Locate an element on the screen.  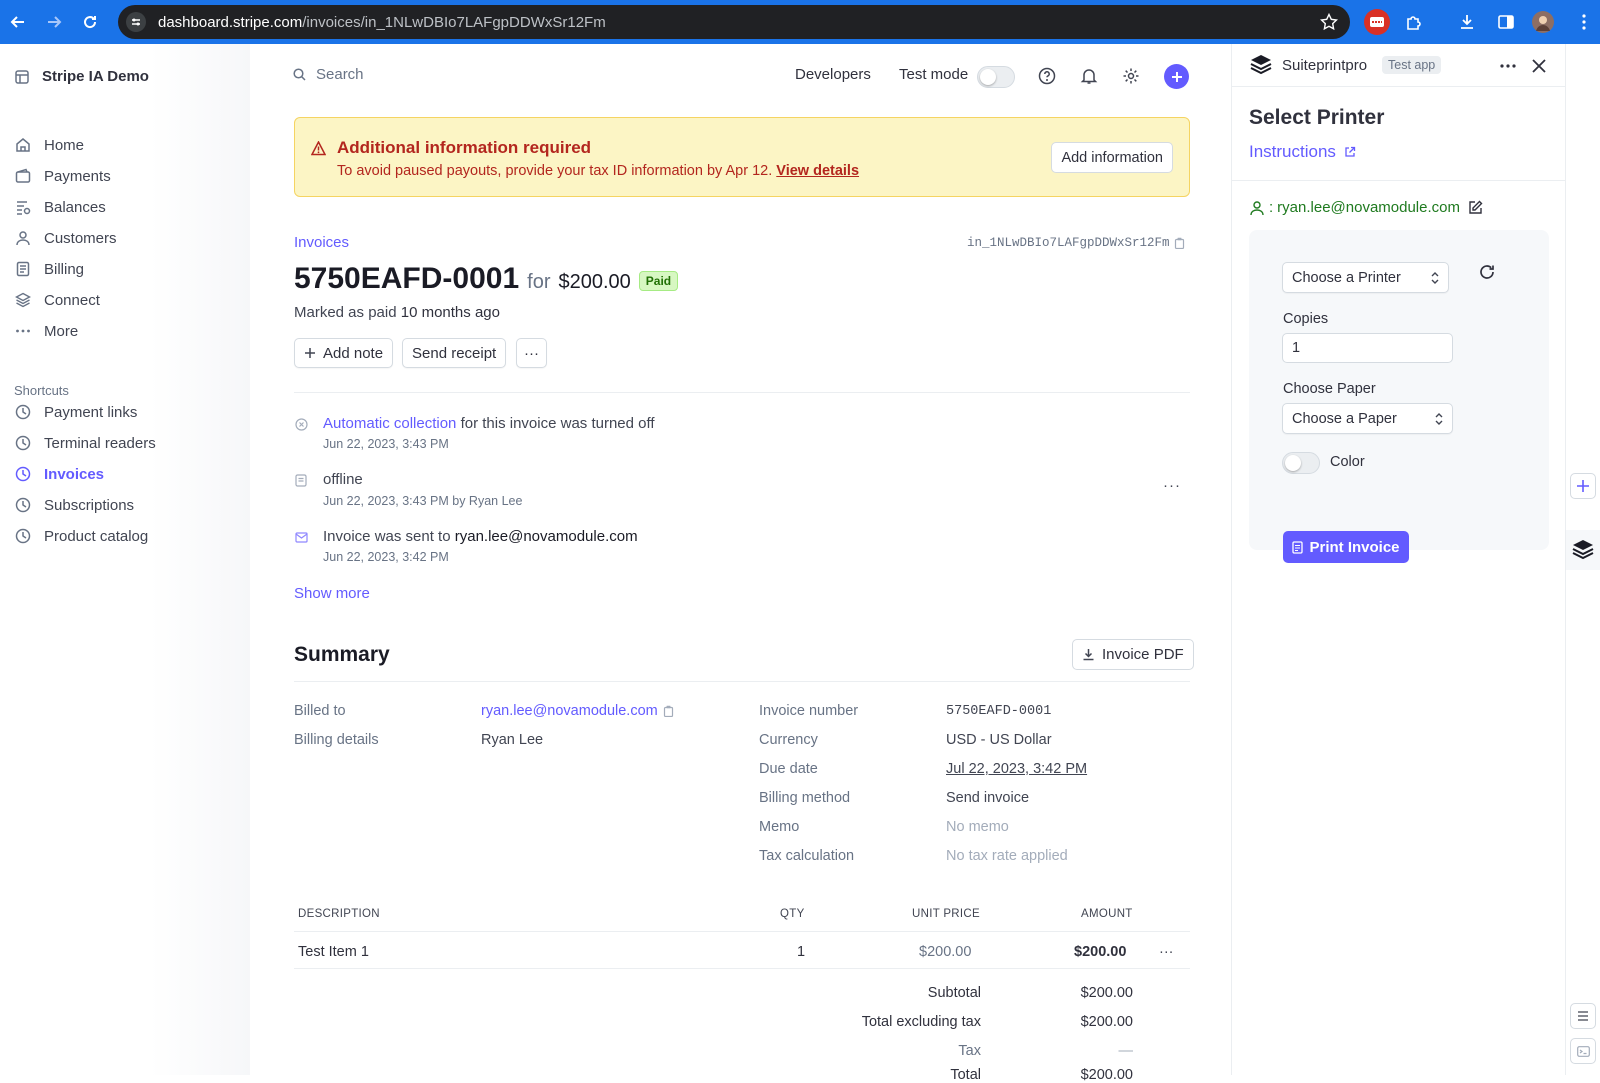
account-switcher: Stripe IA Demo is located at coordinates (81, 76).